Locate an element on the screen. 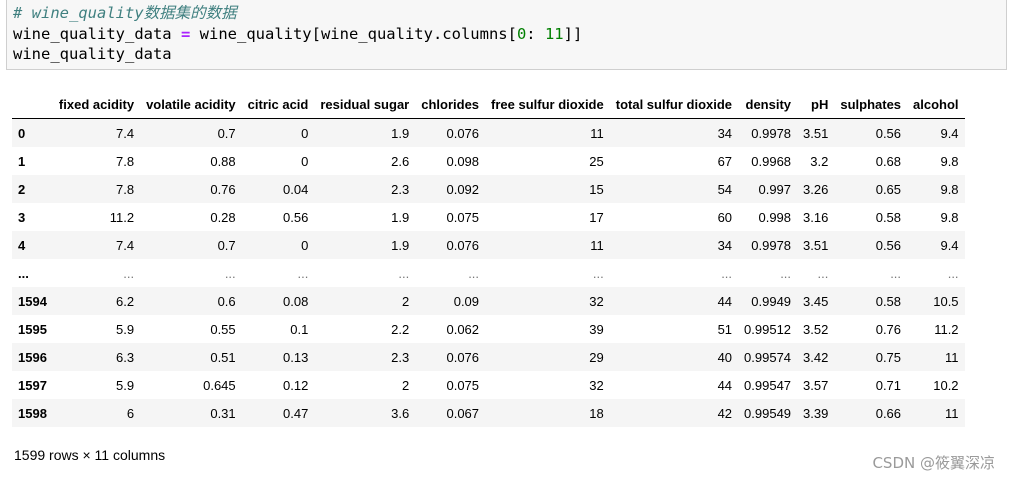 Image resolution: width=1009 pixels, height=480 pixels. table-cell: 2.6 is located at coordinates (400, 161).